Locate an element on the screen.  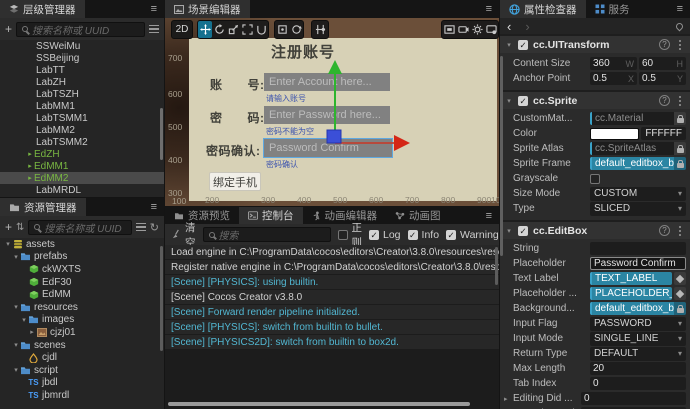
grayscale-checkbox is located at coordinates (595, 178).